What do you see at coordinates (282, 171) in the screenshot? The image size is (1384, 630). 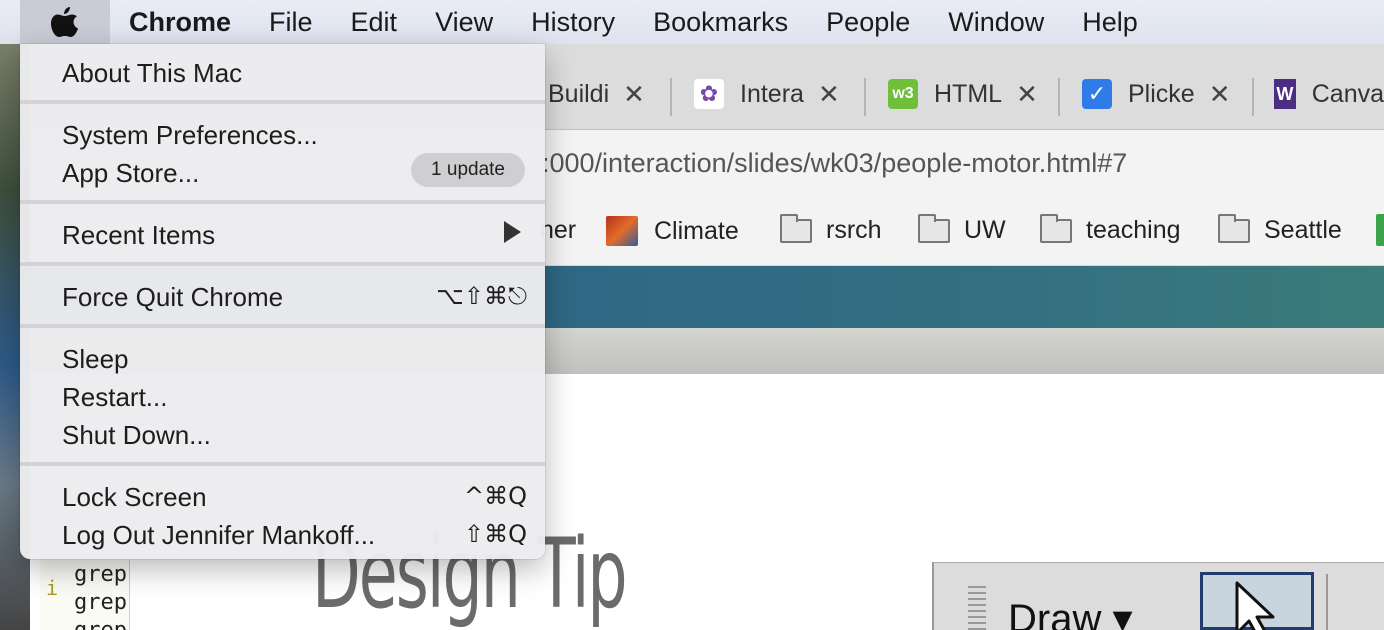 I see `menu-item-app-store: App Store... 1 update` at bounding box center [282, 171].